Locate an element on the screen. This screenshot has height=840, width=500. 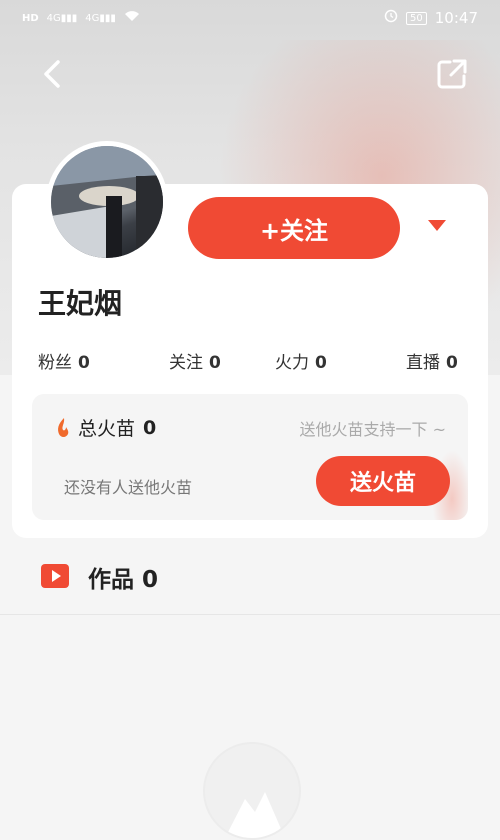
hd-icon: HD is located at coordinates (30, 18).